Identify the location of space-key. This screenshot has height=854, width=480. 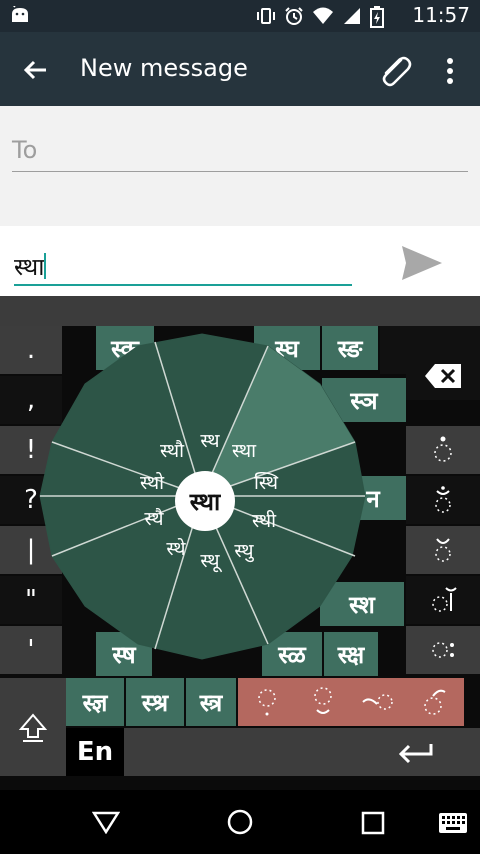
(237, 752).